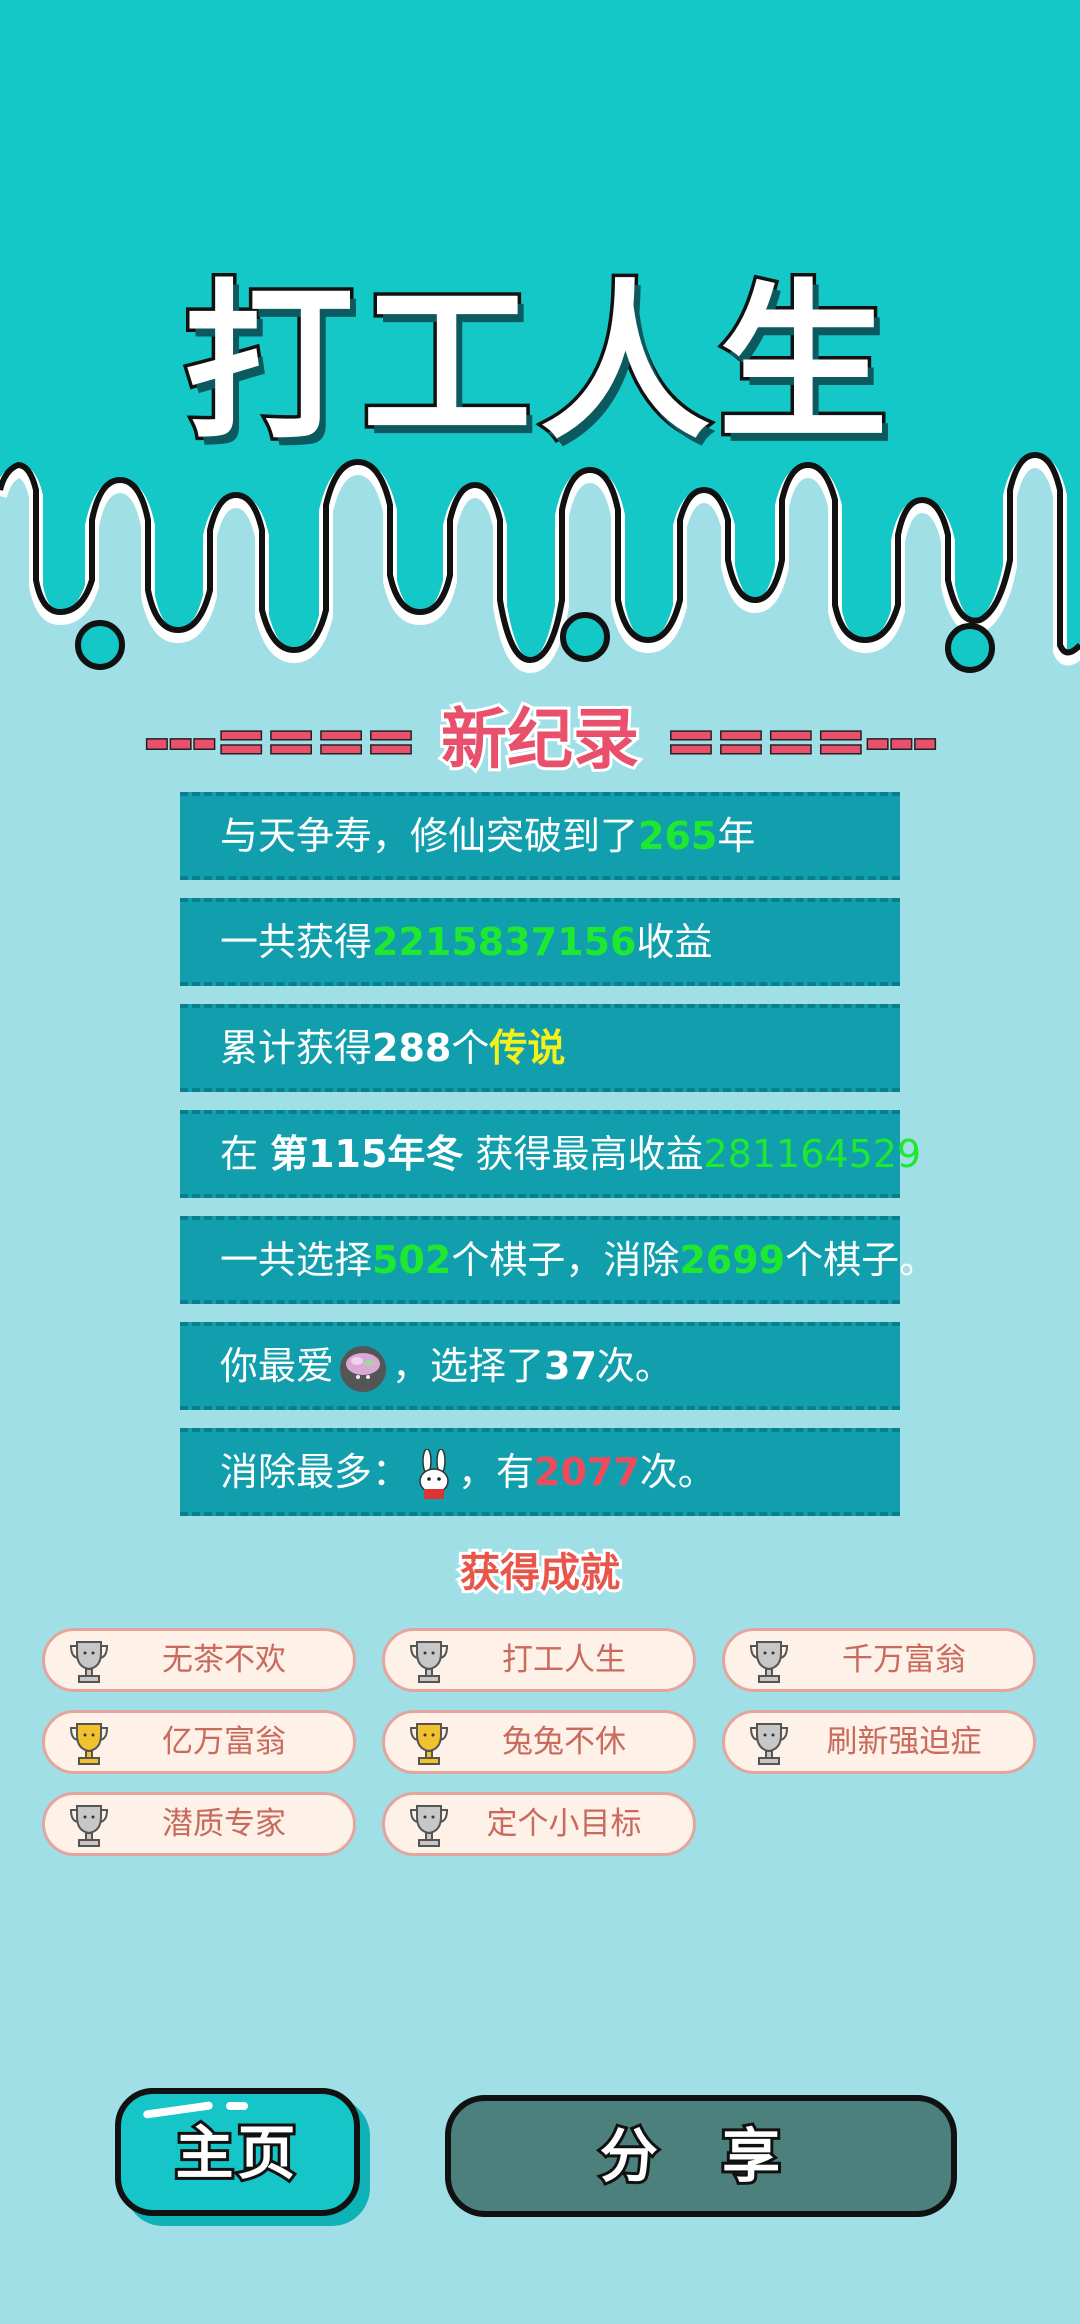  I want to click on achievement-label: 无茶不欢, so click(224, 1660).